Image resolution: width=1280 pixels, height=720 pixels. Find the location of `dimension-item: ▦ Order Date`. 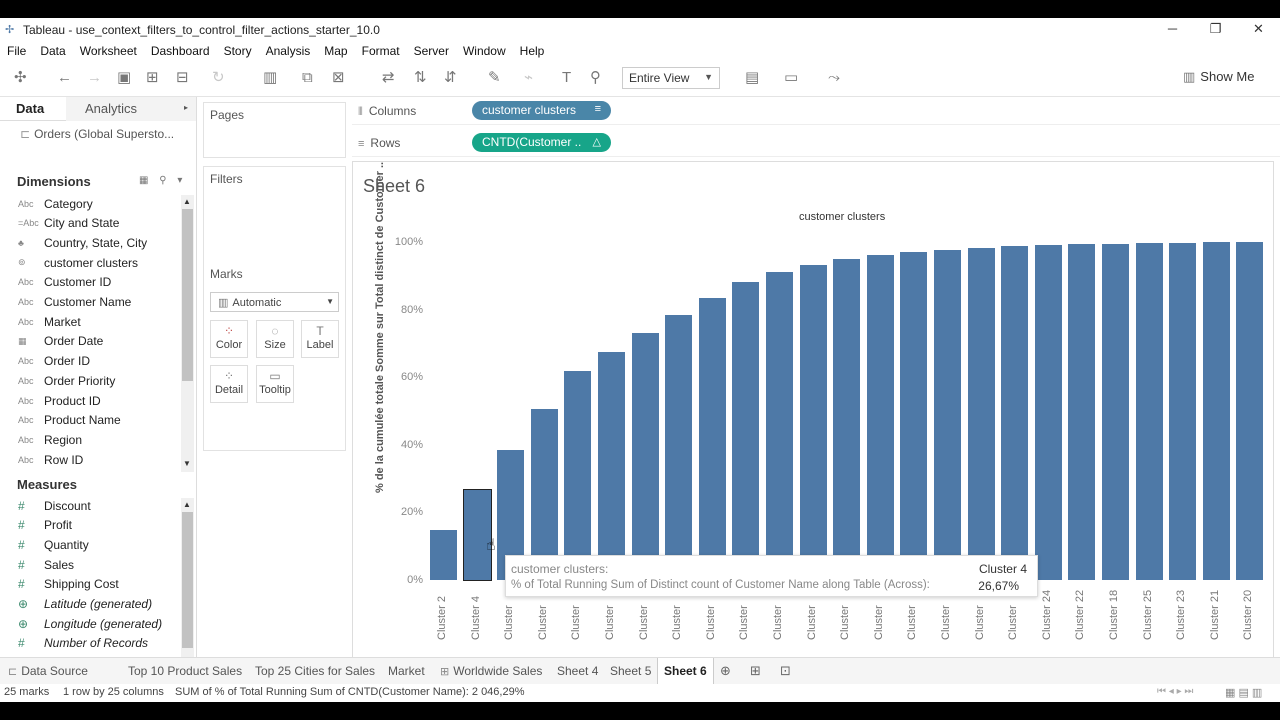

dimension-item: ▦ Order Date is located at coordinates (60, 341).